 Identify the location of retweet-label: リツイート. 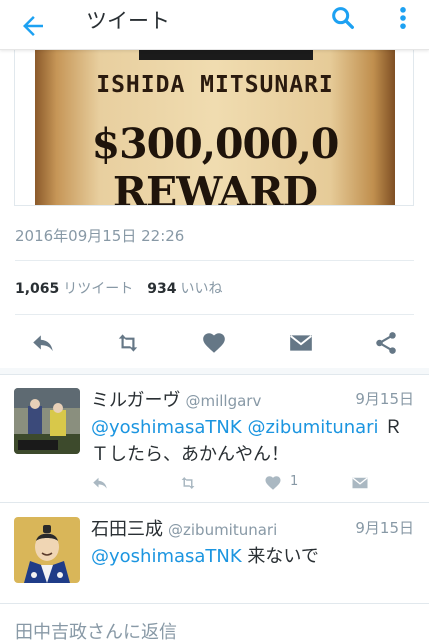
(98, 289).